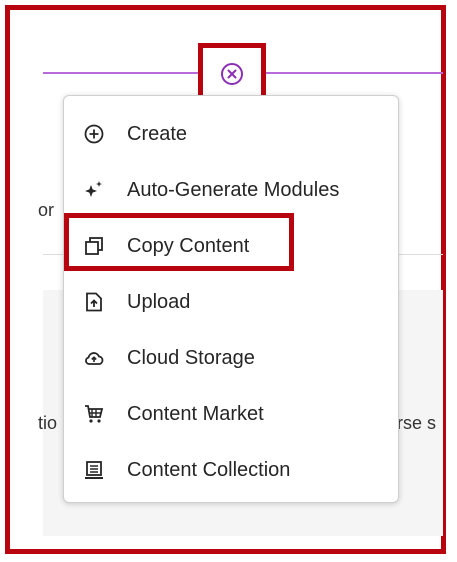  What do you see at coordinates (46, 210) in the screenshot?
I see `background-text-fragment: or` at bounding box center [46, 210].